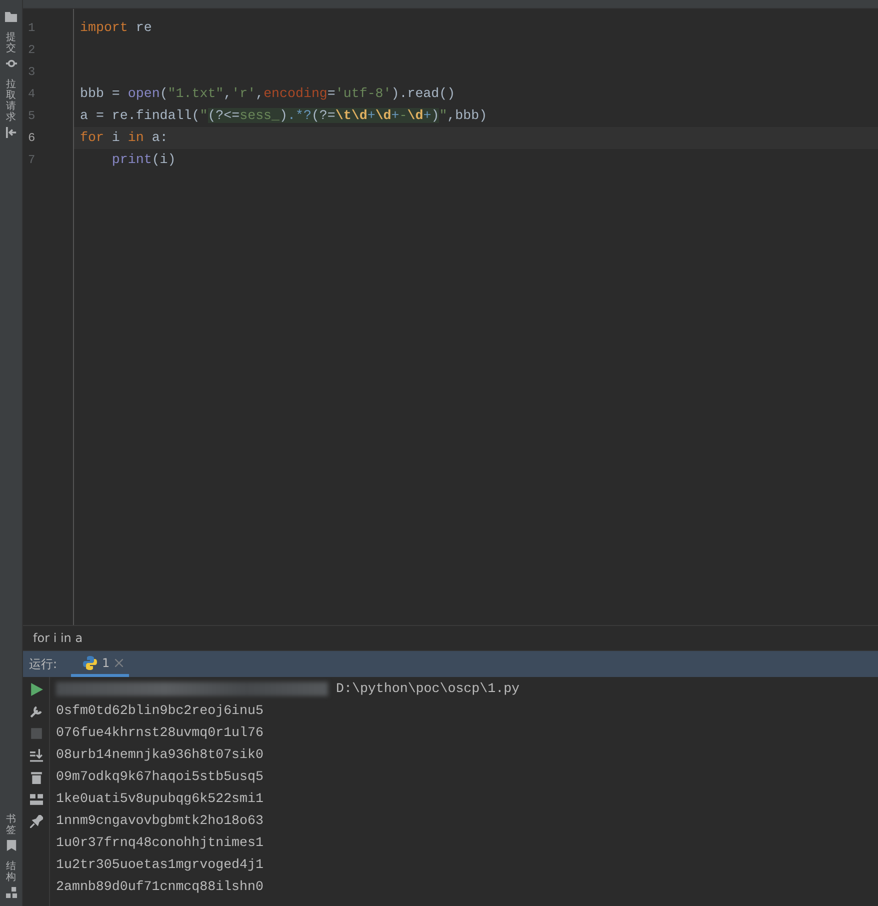 The image size is (878, 906). What do you see at coordinates (58, 638) in the screenshot?
I see `breadcrumb: for i in a` at bounding box center [58, 638].